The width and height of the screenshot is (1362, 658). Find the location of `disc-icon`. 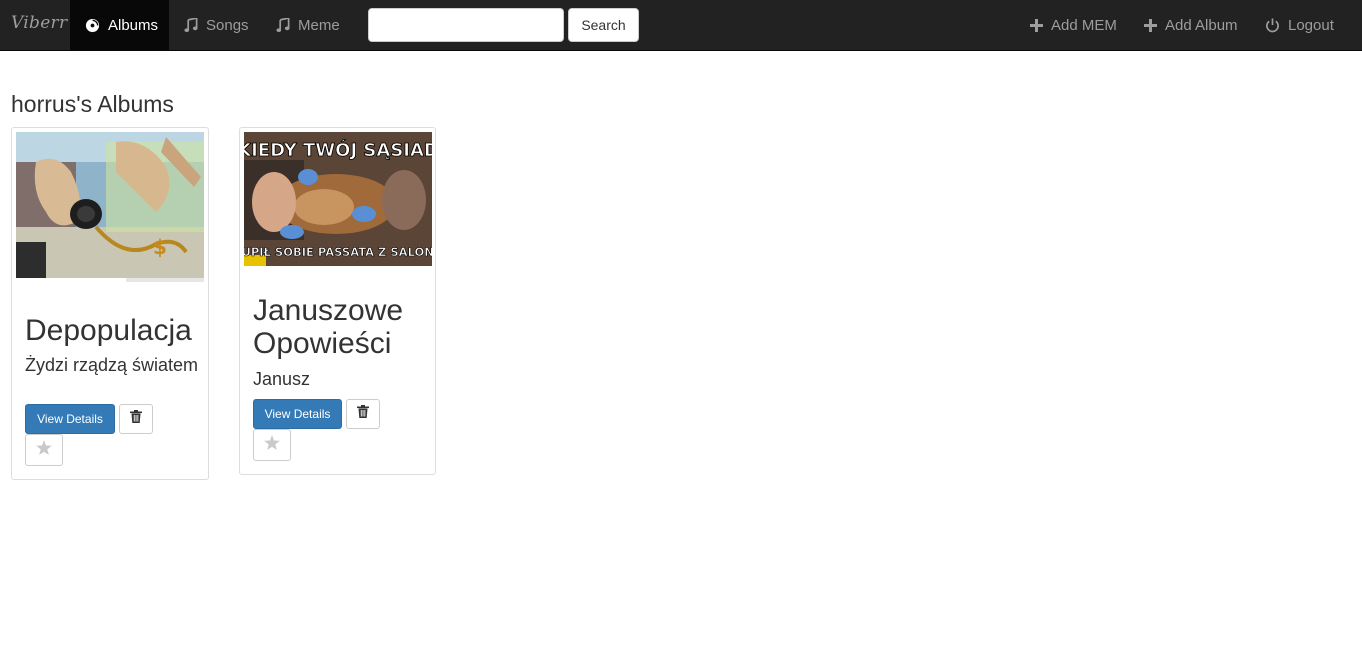

disc-icon is located at coordinates (92, 25).